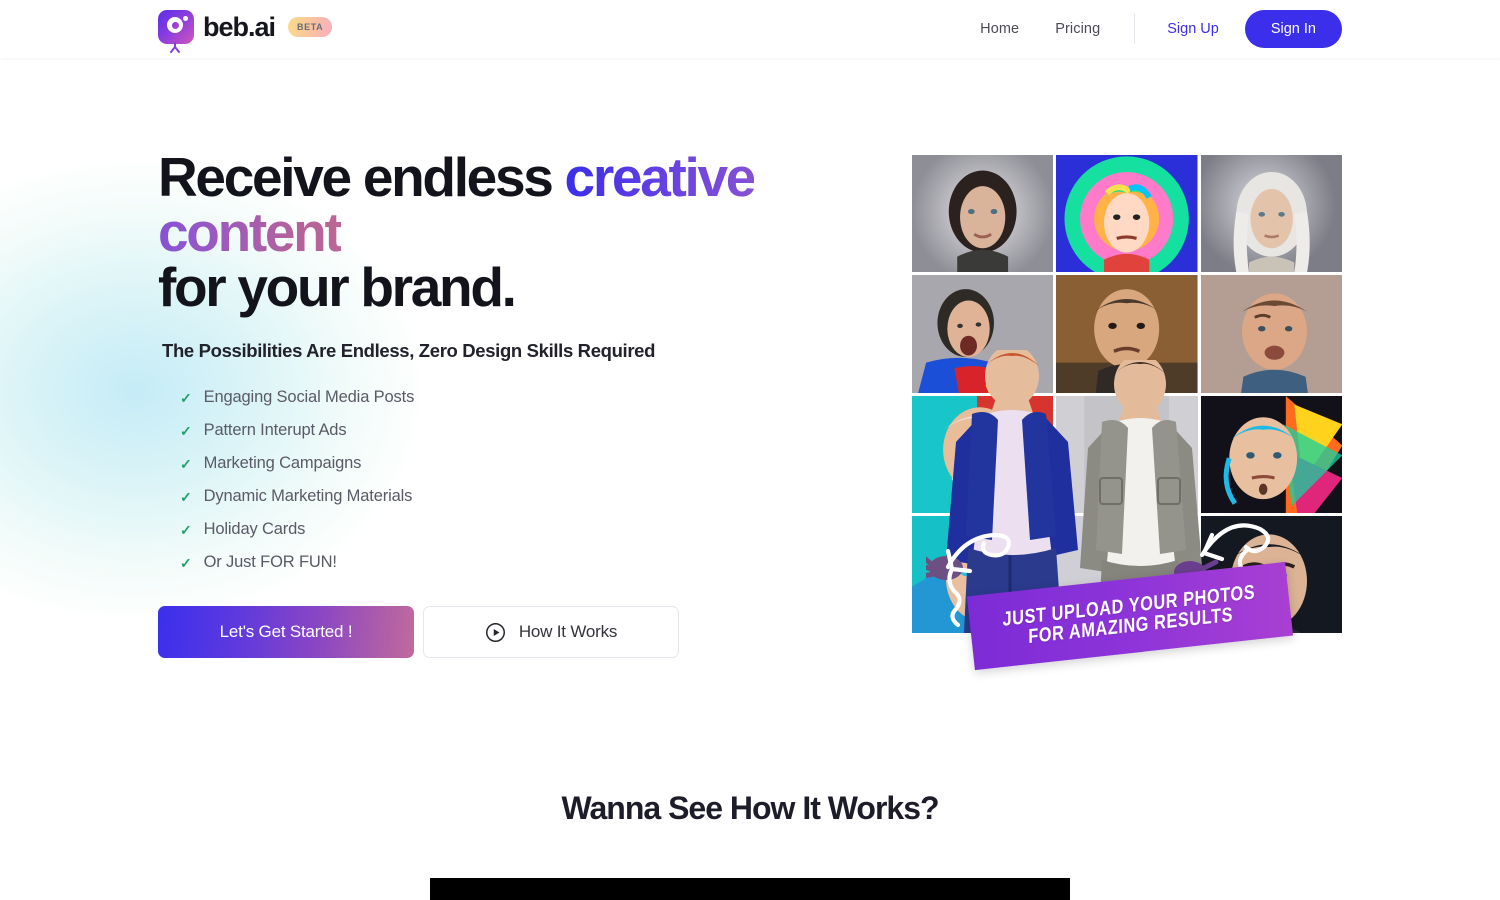  I want to click on nav-item-pricing: Pricing, so click(1077, 29).